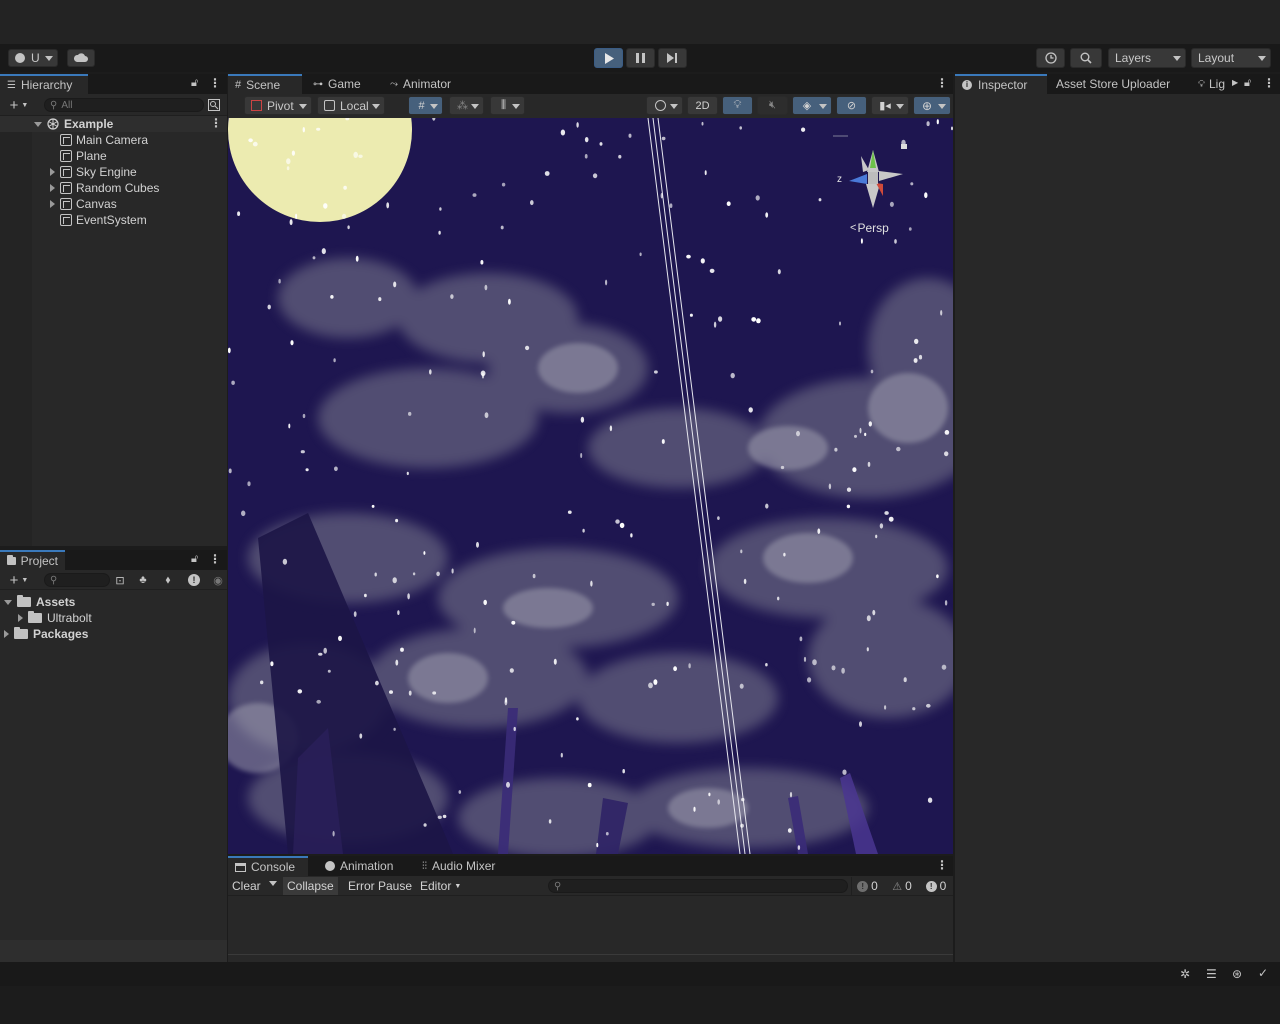 Image resolution: width=1280 pixels, height=1024 pixels. I want to click on layers-label: Layers, so click(1133, 58).